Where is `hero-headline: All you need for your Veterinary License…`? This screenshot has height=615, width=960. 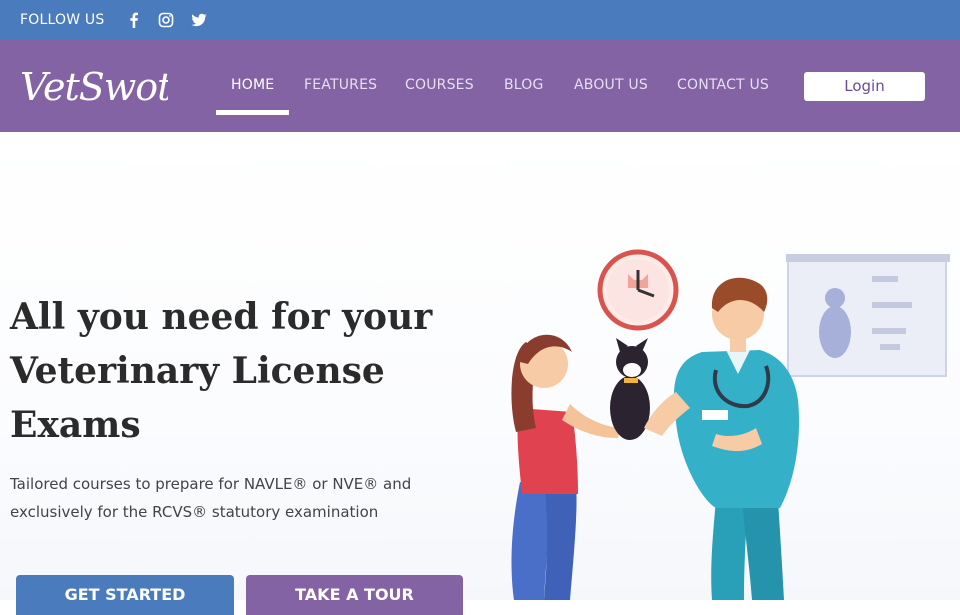 hero-headline: All you need for your Veterinary License… is located at coordinates (221, 371).